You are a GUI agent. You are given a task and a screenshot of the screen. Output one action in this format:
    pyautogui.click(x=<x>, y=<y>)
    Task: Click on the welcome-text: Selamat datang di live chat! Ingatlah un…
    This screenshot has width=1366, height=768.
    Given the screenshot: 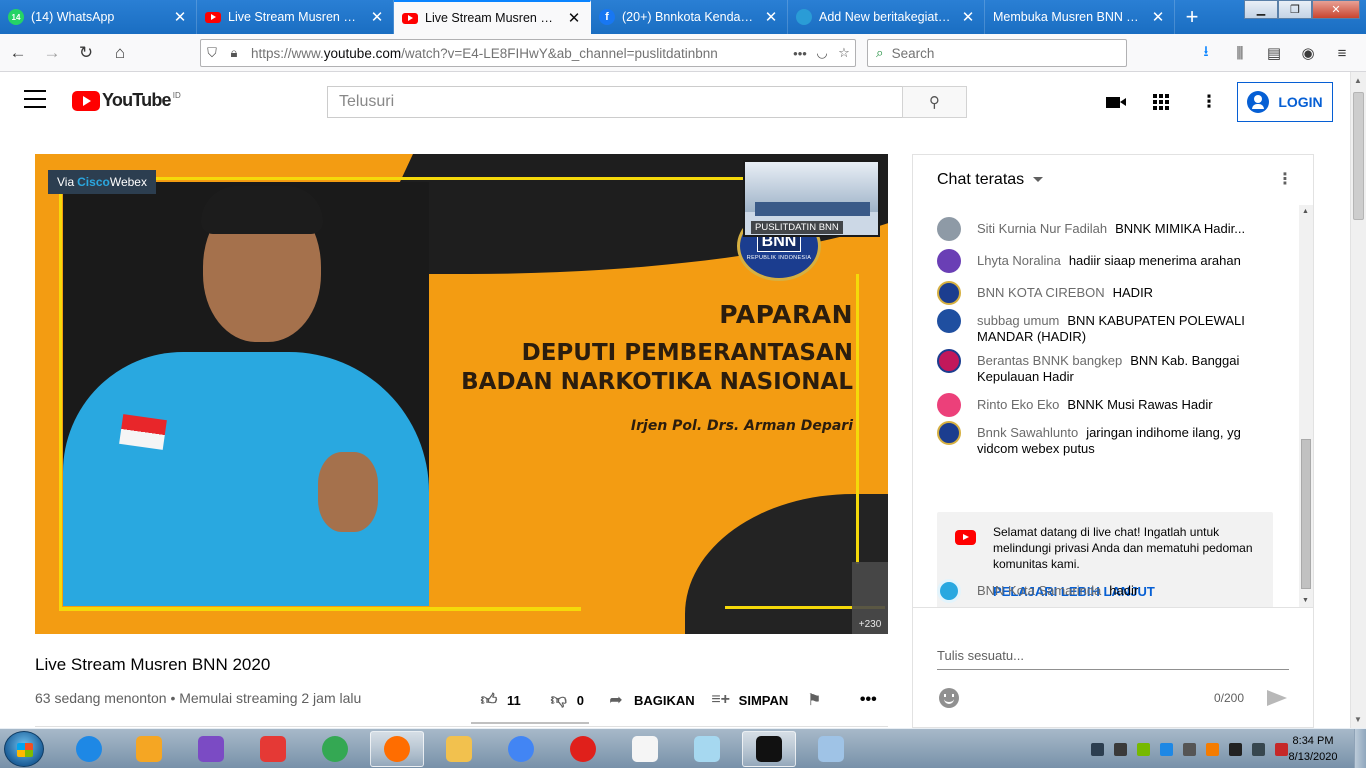 What is the action you would take?
    pyautogui.click(x=1123, y=548)
    